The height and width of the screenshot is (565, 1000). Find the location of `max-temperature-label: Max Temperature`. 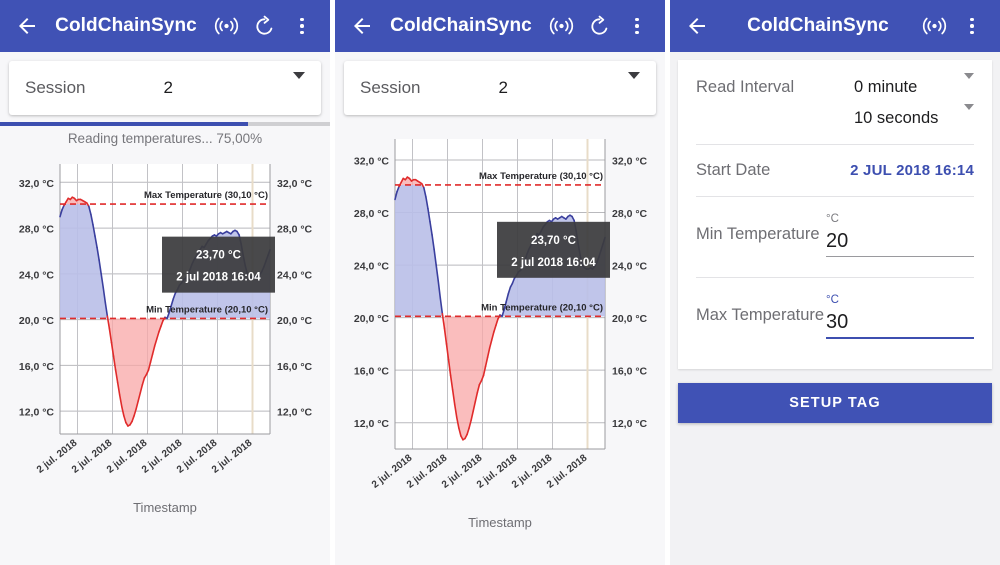

max-temperature-label: Max Temperature is located at coordinates (760, 315).